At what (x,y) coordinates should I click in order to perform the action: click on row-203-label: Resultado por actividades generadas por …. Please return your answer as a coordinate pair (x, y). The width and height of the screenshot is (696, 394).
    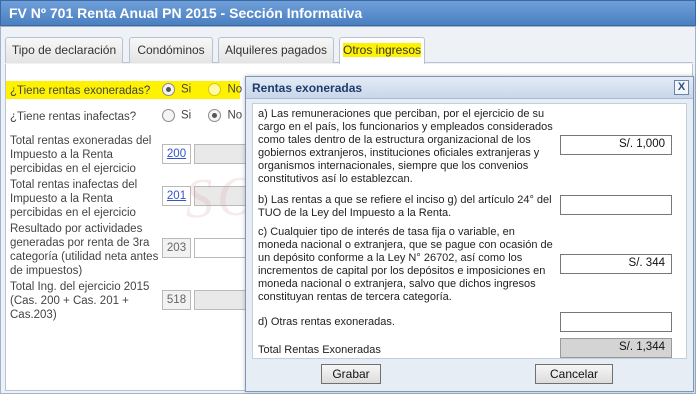
    Looking at the image, I should click on (84, 250).